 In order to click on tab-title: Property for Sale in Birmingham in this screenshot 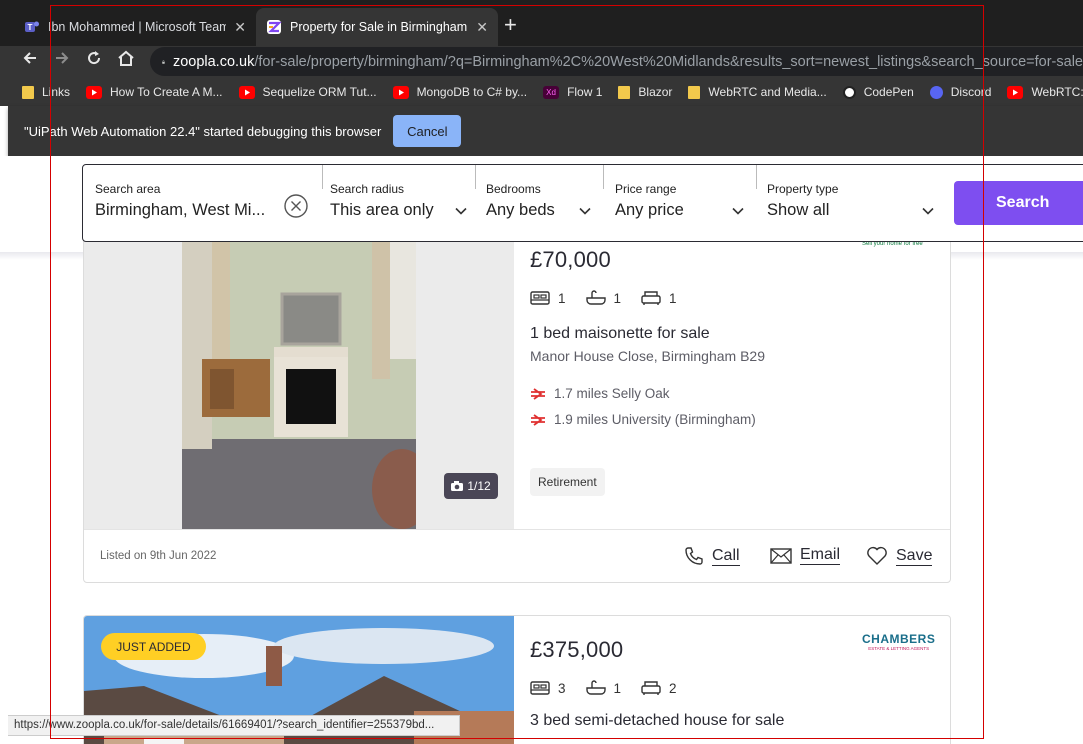, I will do `click(379, 27)`.